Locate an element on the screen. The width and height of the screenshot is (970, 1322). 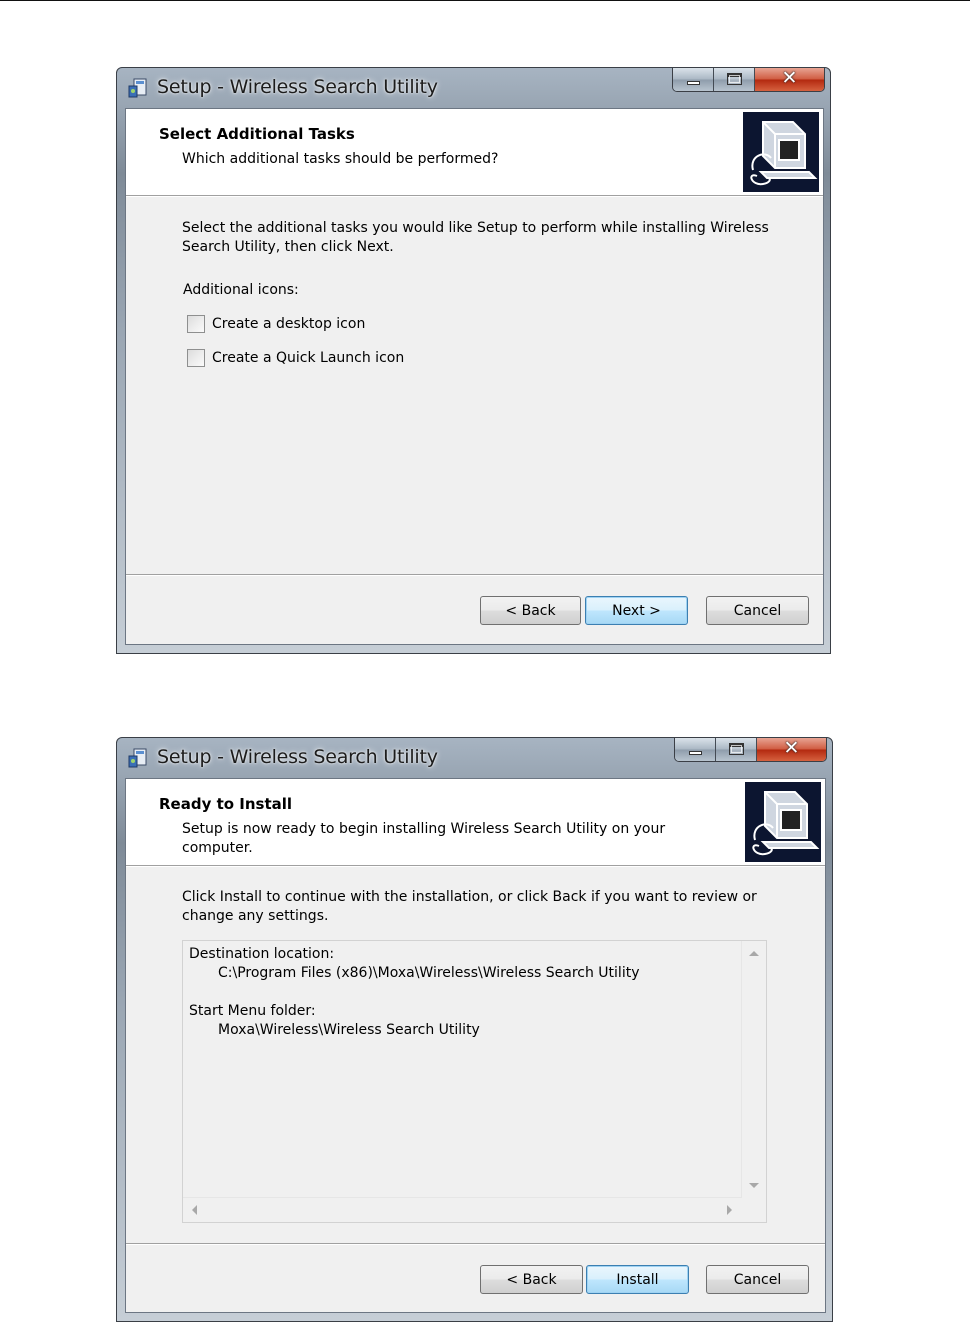
desktop-icon-checkbox is located at coordinates (196, 324).